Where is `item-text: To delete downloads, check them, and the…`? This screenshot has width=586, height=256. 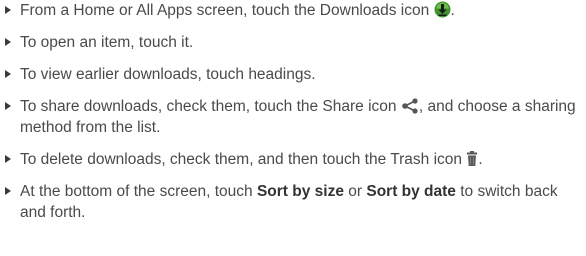
item-text: To delete downloads, check them, and the… is located at coordinates (241, 159).